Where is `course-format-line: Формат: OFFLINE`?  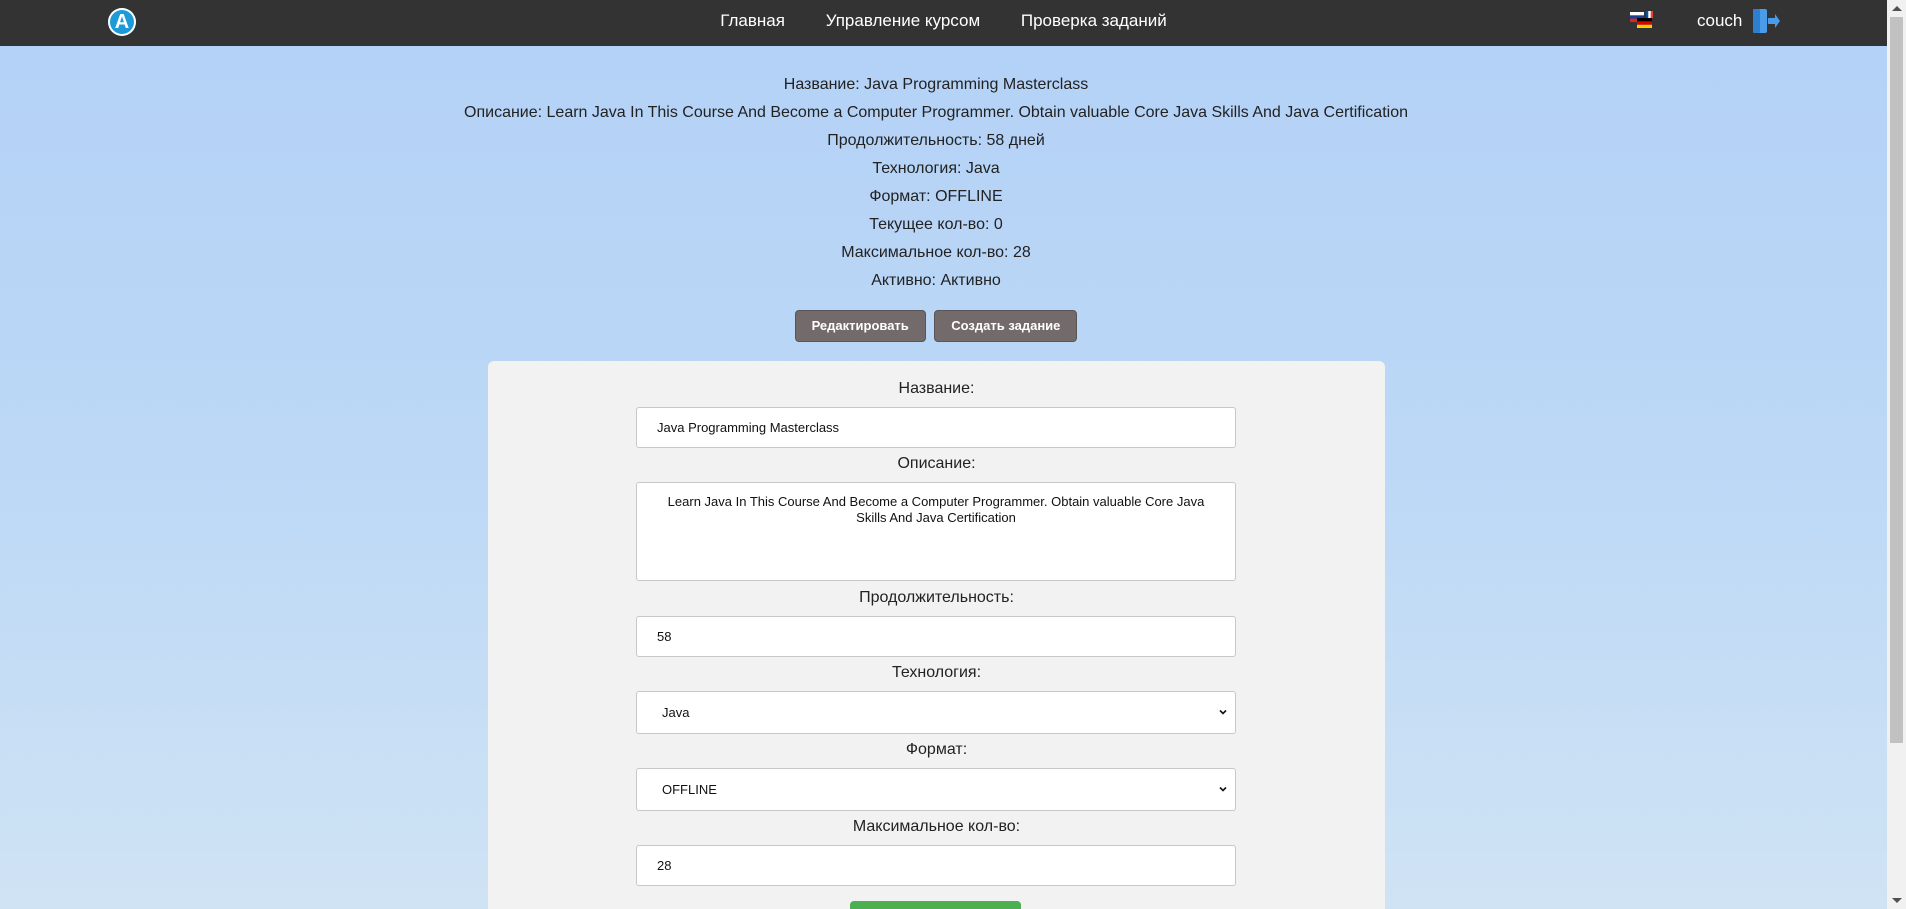
course-format-line: Формат: OFFLINE is located at coordinates (936, 196).